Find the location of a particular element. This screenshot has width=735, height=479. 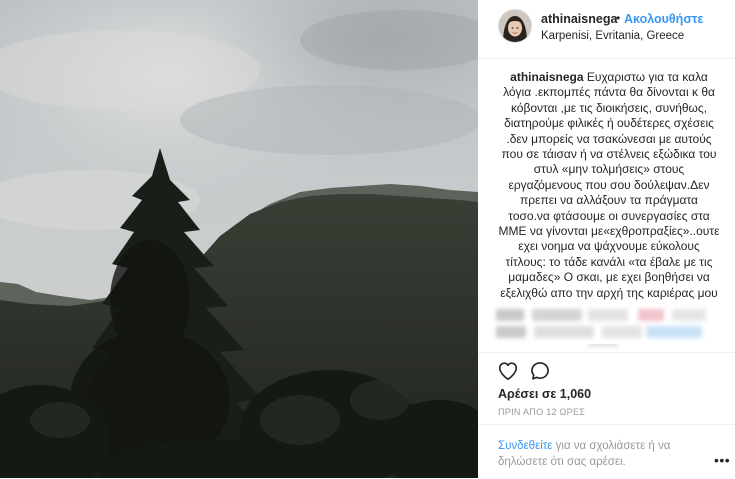

location-link: Karpenisi, Evritania, Greece is located at coordinates (612, 36).